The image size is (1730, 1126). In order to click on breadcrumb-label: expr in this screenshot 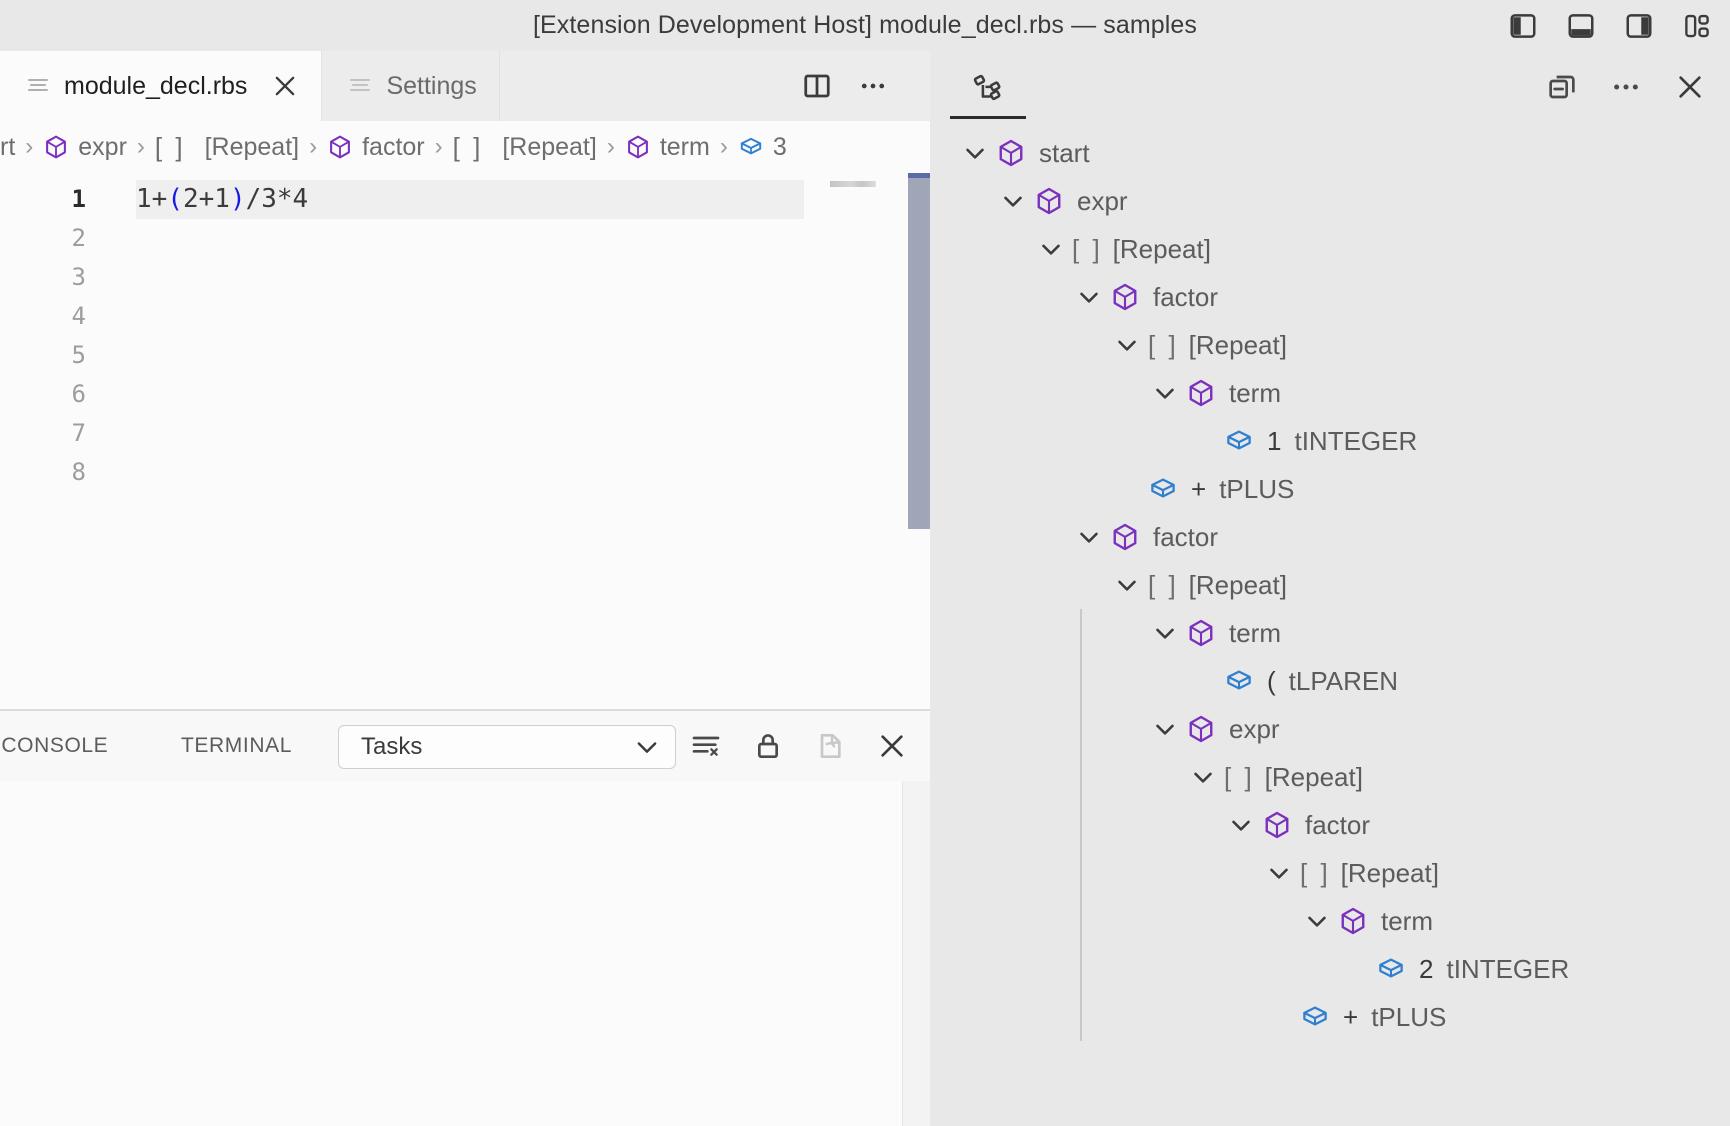, I will do `click(102, 146)`.